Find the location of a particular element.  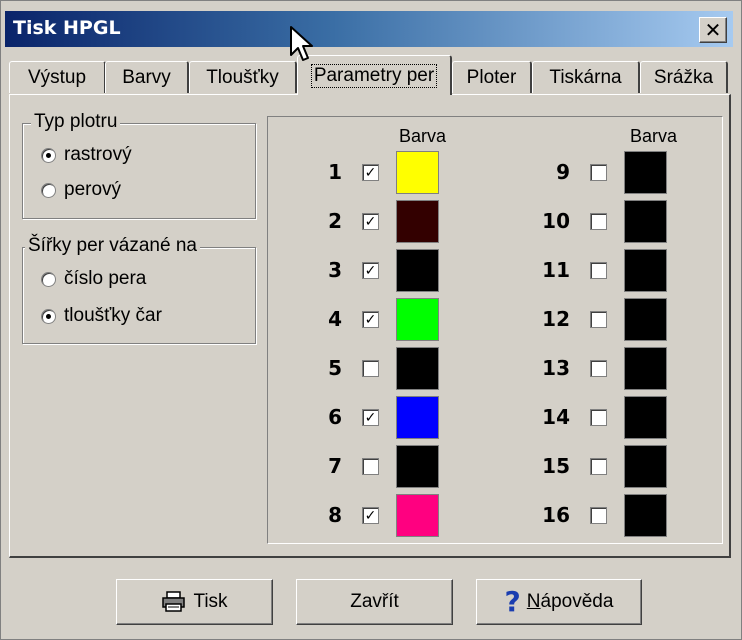

tab-parametry-per: Parametry per is located at coordinates (374, 75).